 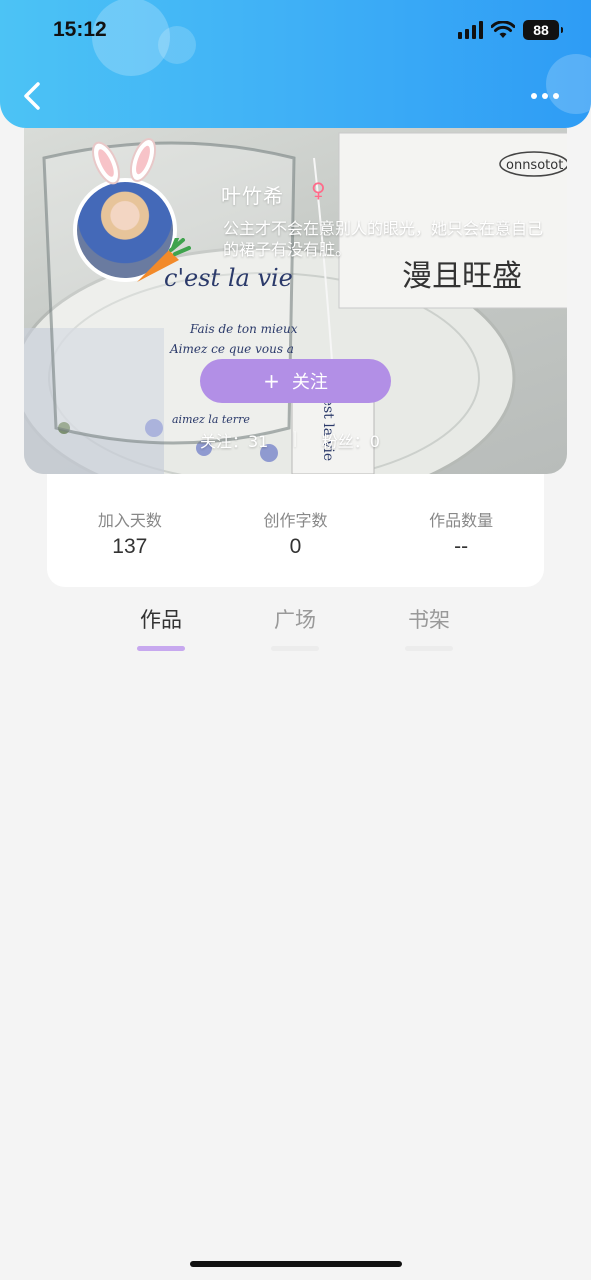 What do you see at coordinates (132, 210) in the screenshot?
I see `avatar-wrap` at bounding box center [132, 210].